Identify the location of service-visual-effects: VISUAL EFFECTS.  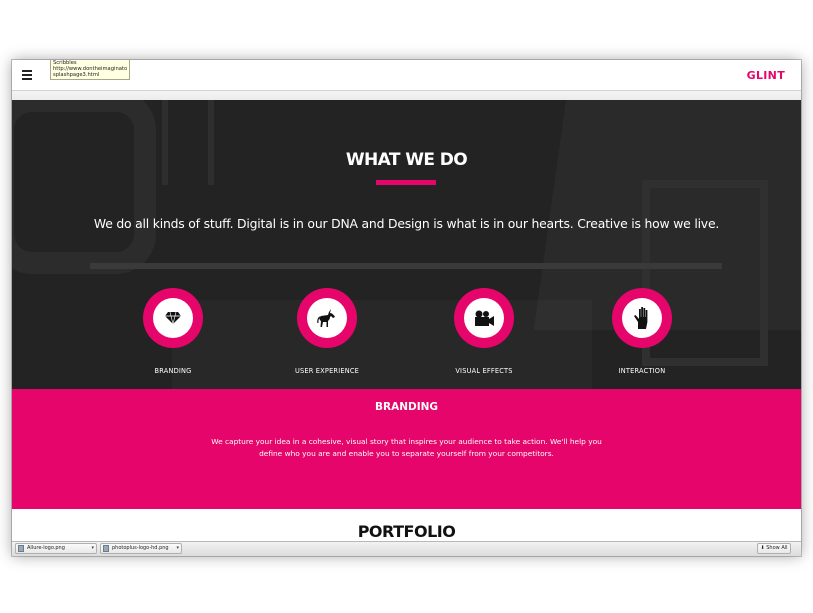
(484, 331).